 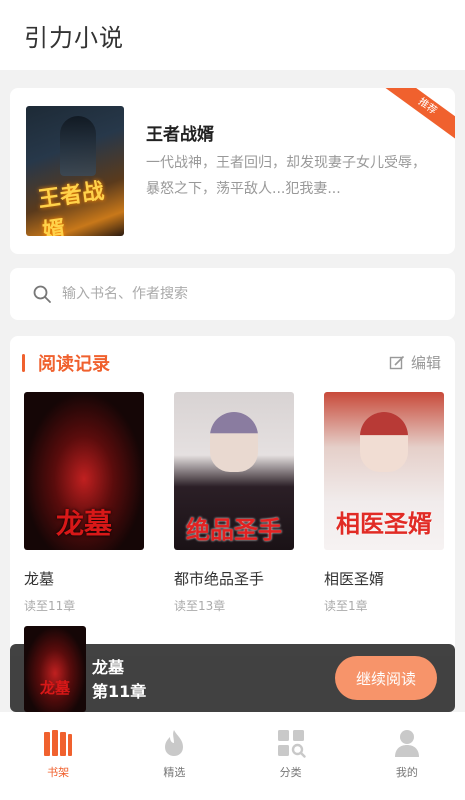 What do you see at coordinates (58, 743) in the screenshot?
I see `bookshelf-icon` at bounding box center [58, 743].